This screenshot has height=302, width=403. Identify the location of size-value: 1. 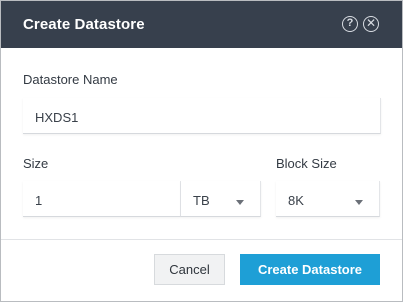
(39, 200).